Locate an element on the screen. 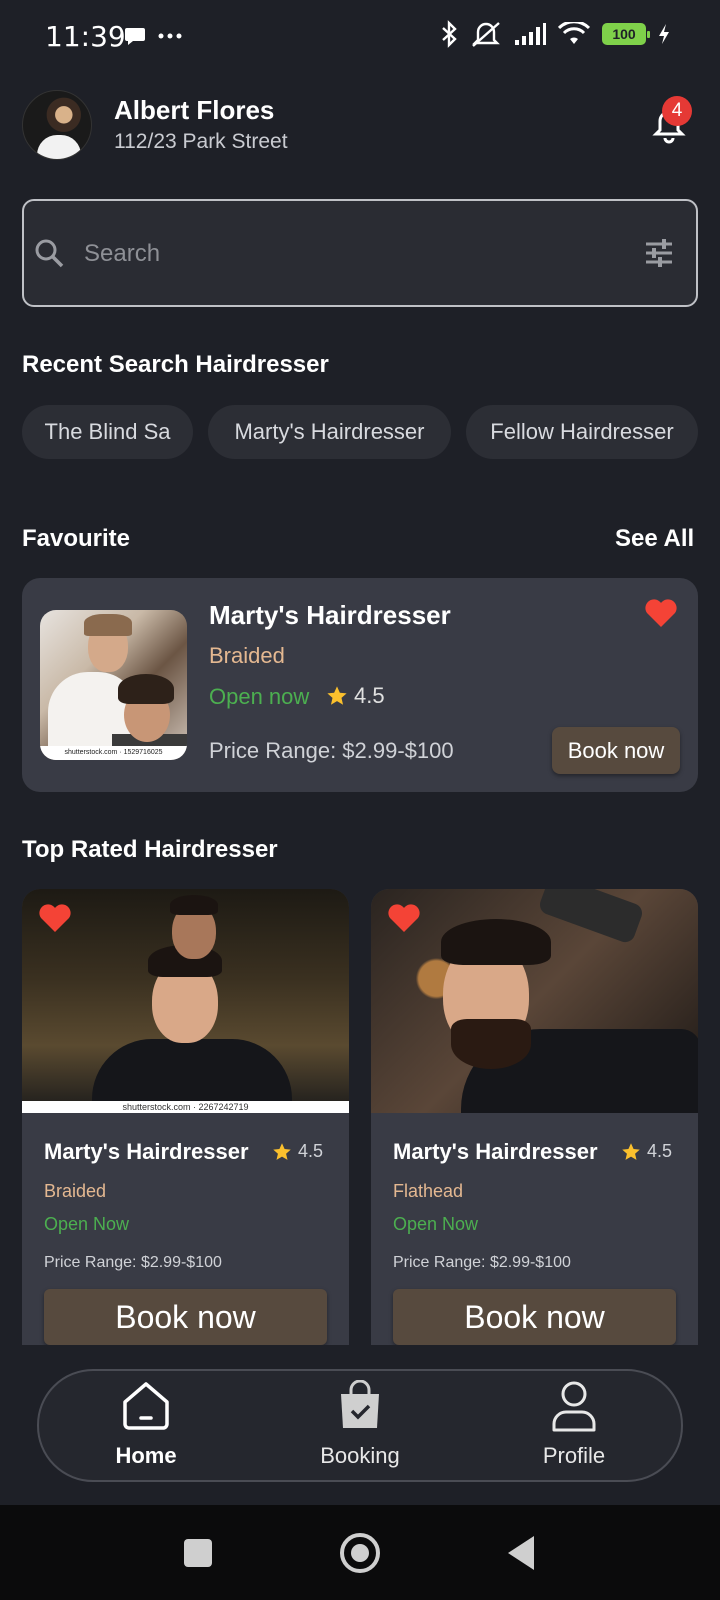 The width and height of the screenshot is (720, 1600). search-input is located at coordinates (344, 254).